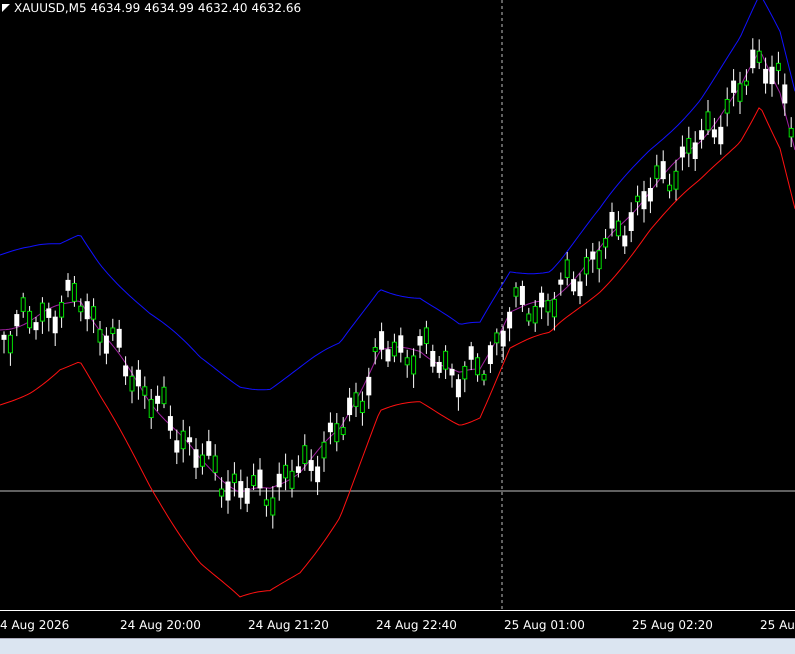 The image size is (795, 654). What do you see at coordinates (6, 8) in the screenshot?
I see `triangle-icon` at bounding box center [6, 8].